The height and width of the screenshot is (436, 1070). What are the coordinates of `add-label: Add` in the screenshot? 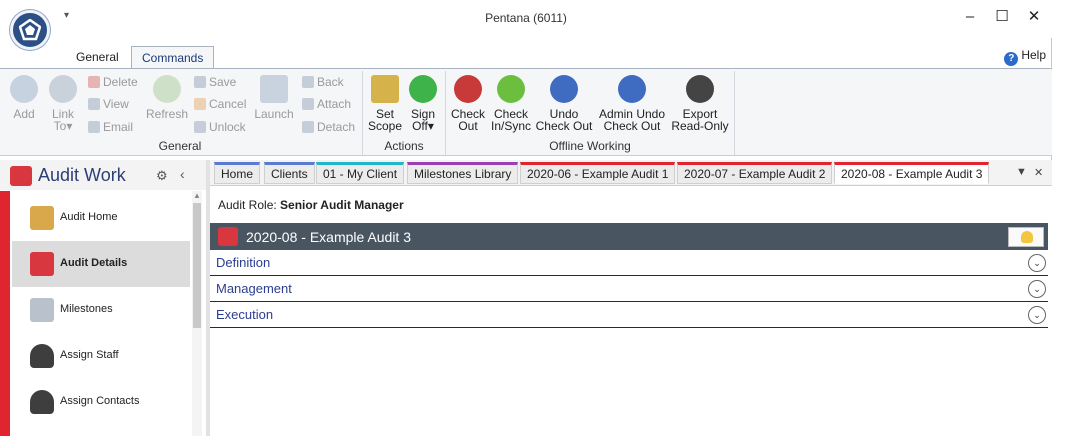 It's located at (24, 114).